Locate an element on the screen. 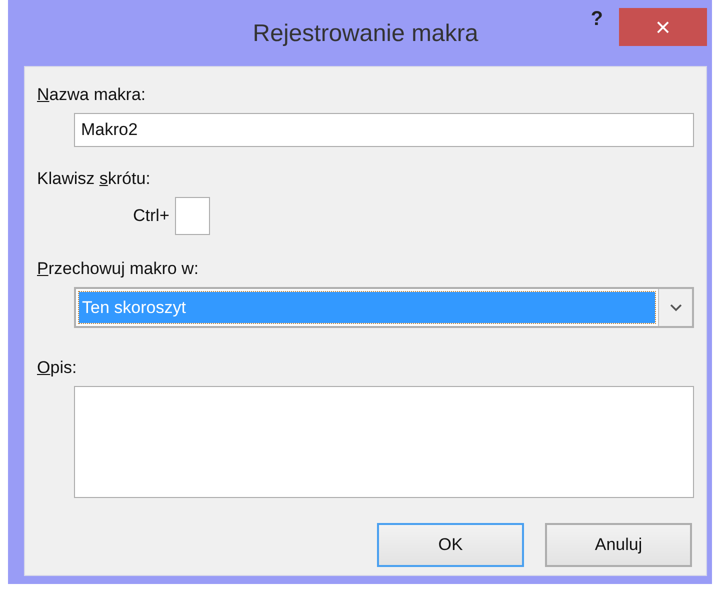  dropdown-button is located at coordinates (675, 307).